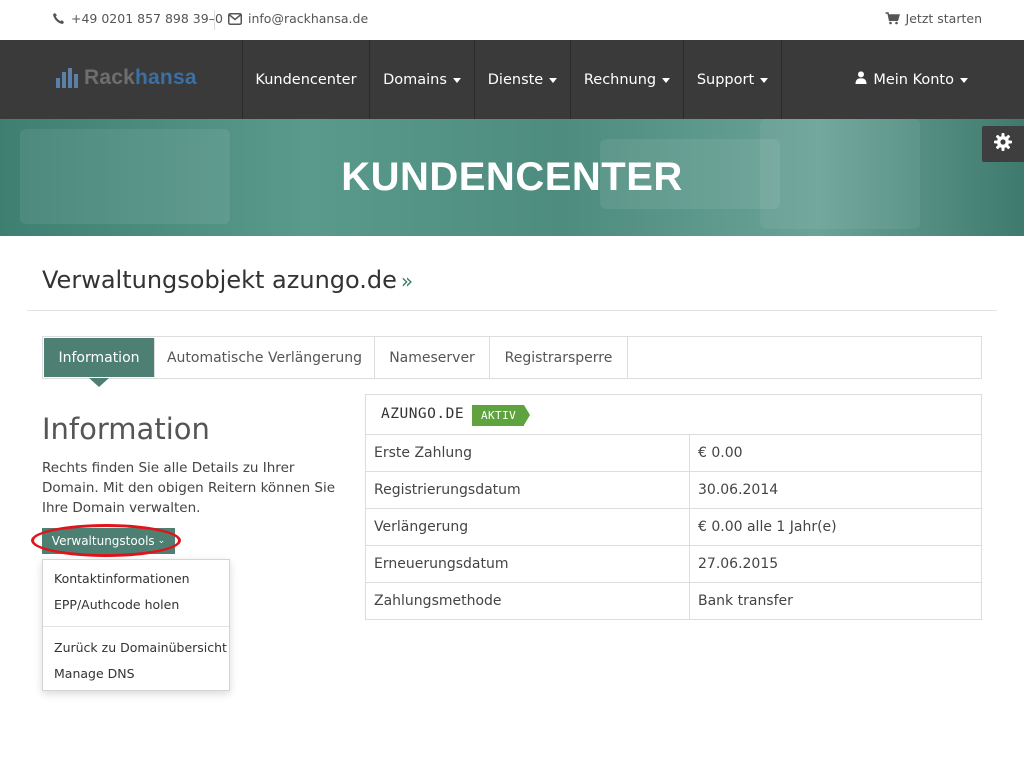  Describe the element at coordinates (501, 415) in the screenshot. I see `status-badge: AKTIV` at that location.